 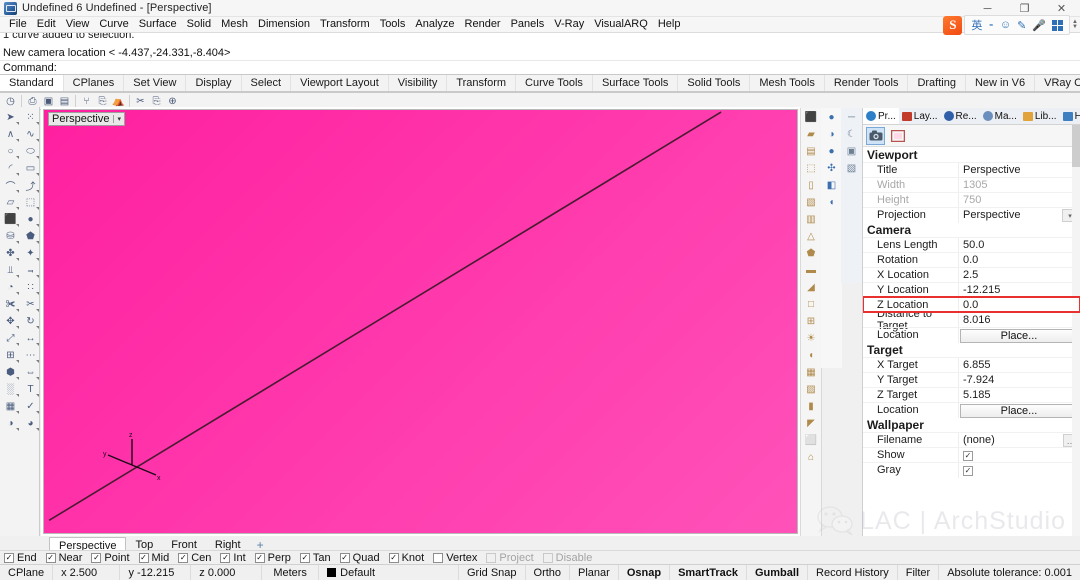 I want to click on toolbar-tab-visibility: Visibility, so click(x=418, y=83).